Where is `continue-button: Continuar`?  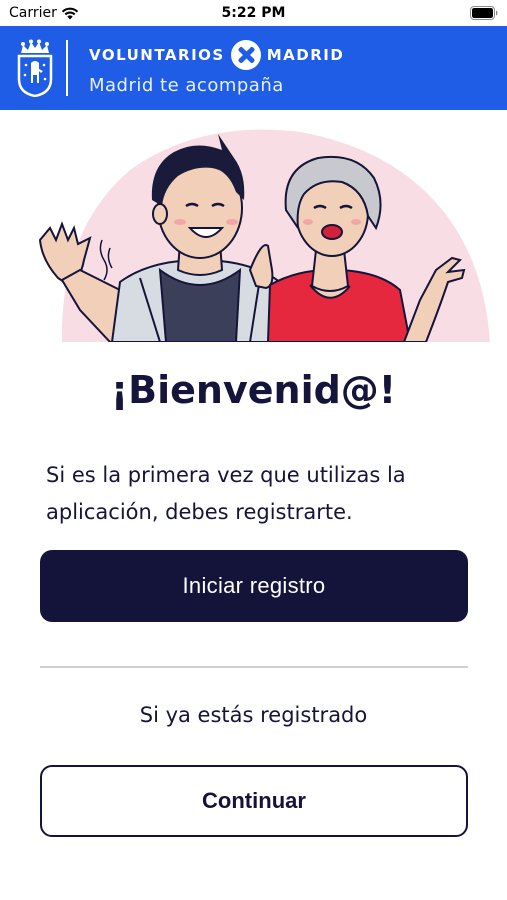 continue-button: Continuar is located at coordinates (254, 801).